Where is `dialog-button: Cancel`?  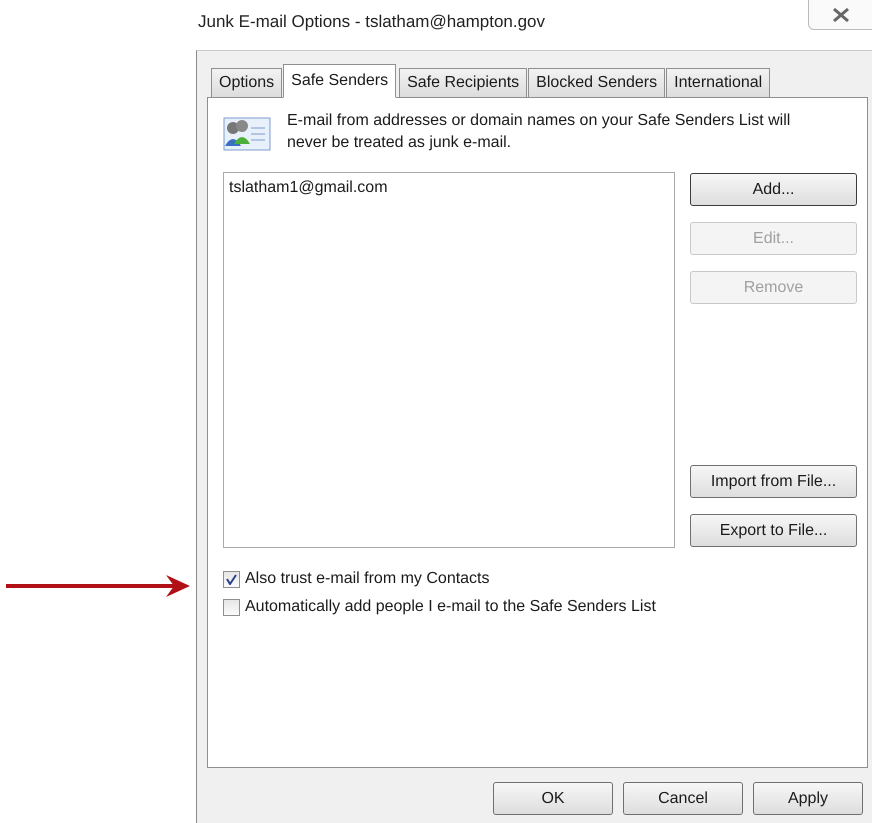 dialog-button: Cancel is located at coordinates (683, 798).